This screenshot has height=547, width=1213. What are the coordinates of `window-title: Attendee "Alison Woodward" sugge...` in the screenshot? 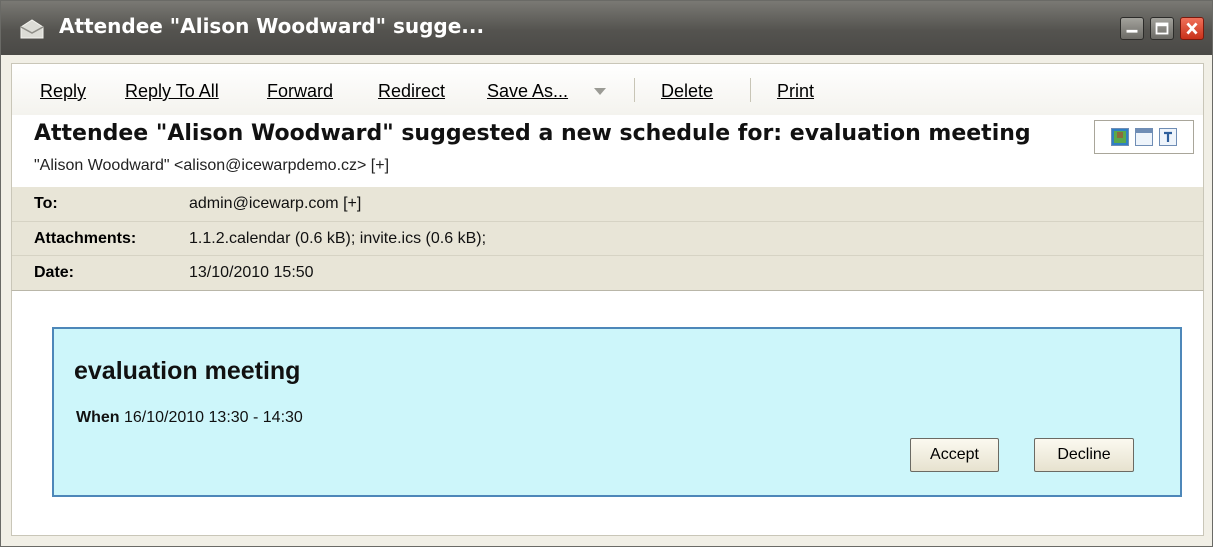 It's located at (272, 26).